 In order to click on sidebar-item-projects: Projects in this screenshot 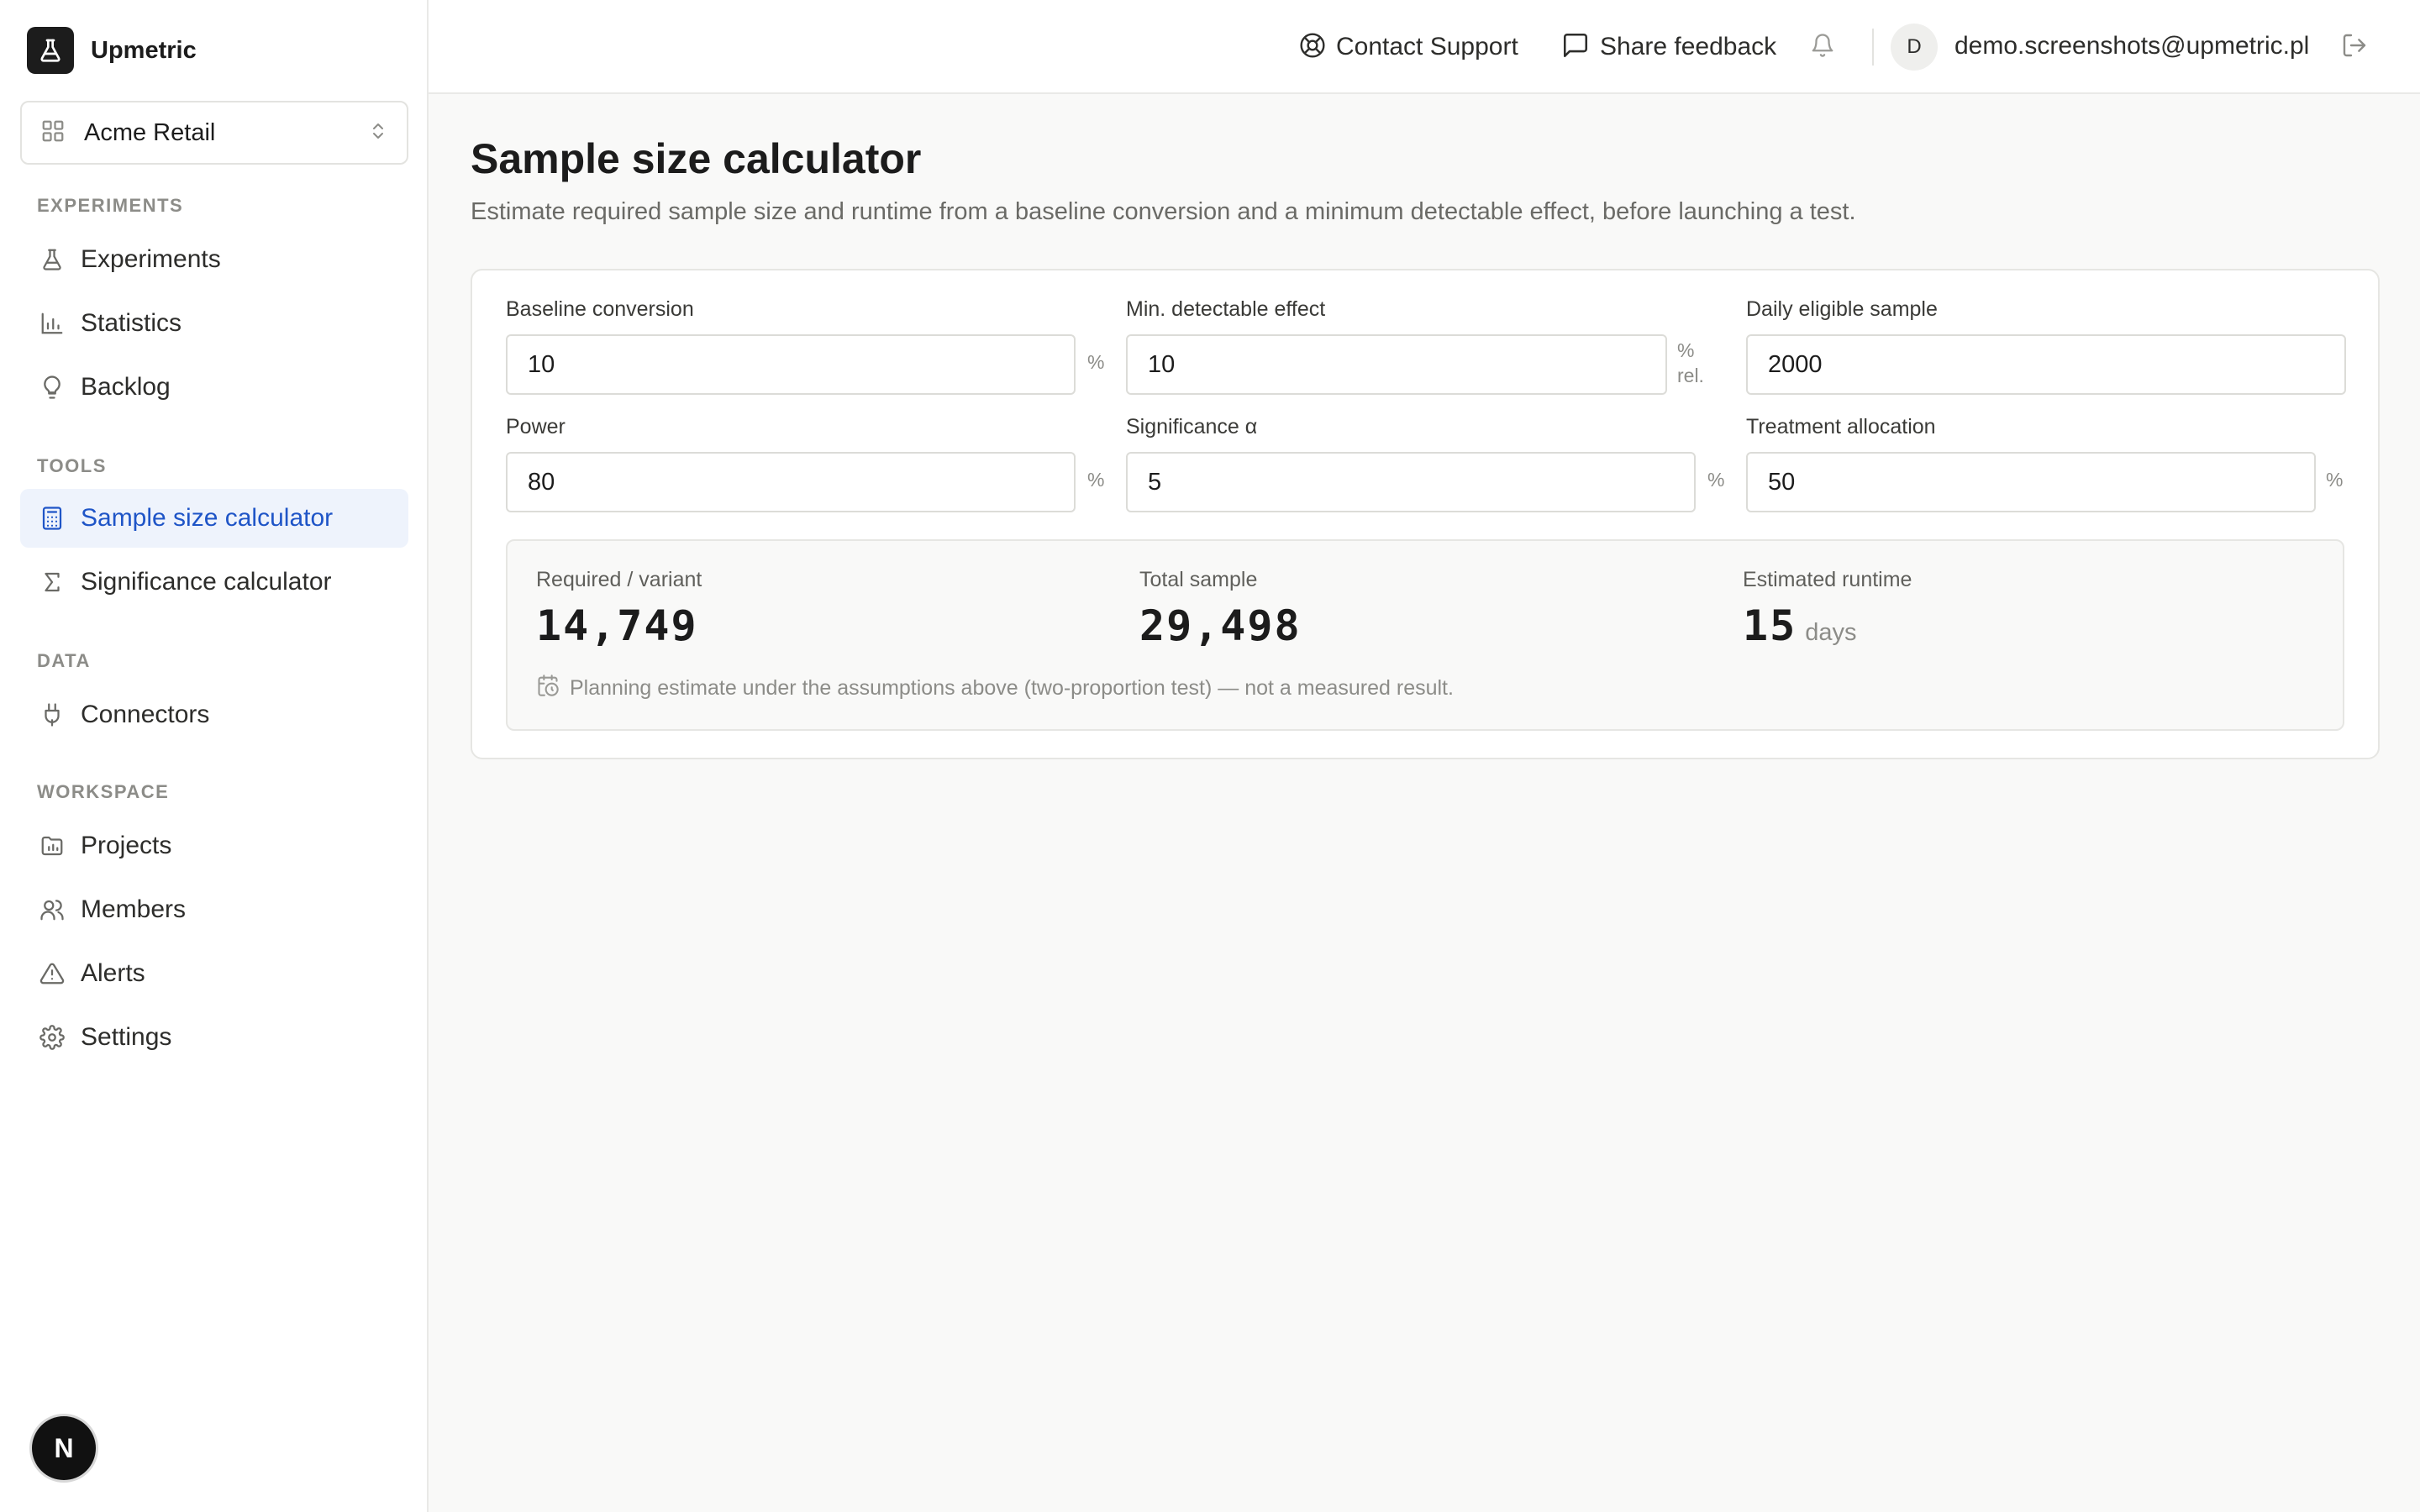, I will do `click(214, 845)`.